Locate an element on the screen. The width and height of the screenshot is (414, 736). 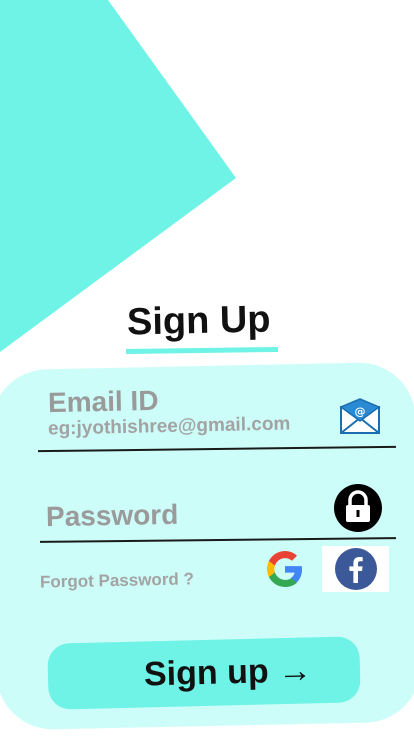
sign-up-button-label: Sign up → is located at coordinates (228, 671).